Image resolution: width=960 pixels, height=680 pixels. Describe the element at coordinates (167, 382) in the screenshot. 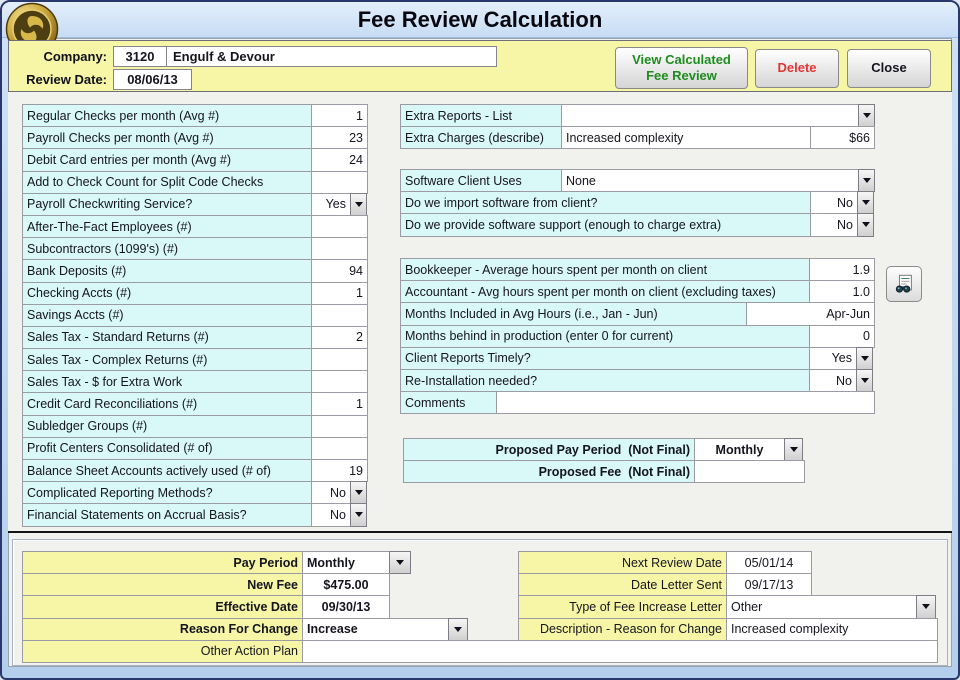

I see `field-label: Sales Tax - $ for Extra Work` at that location.